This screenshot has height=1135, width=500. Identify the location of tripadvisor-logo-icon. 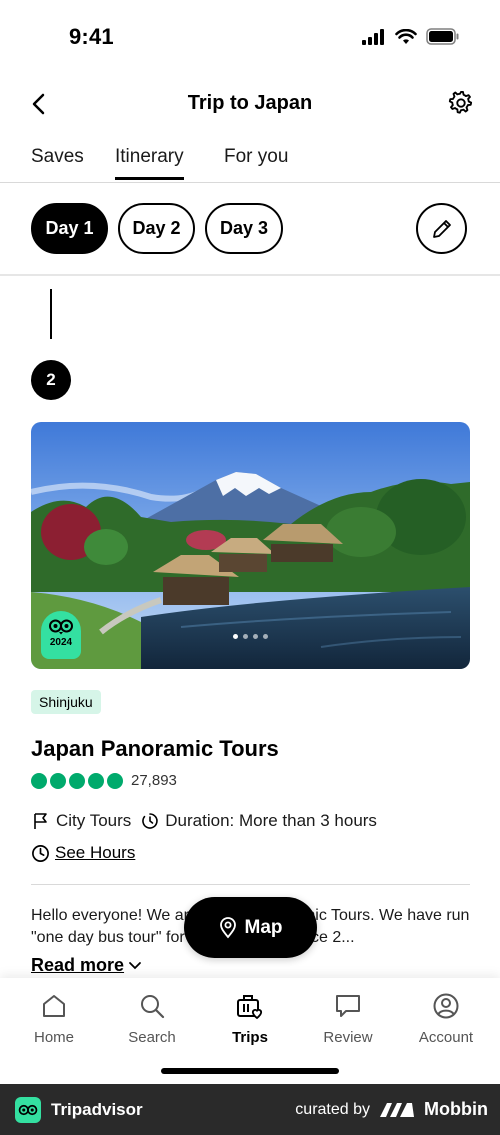
(28, 1109).